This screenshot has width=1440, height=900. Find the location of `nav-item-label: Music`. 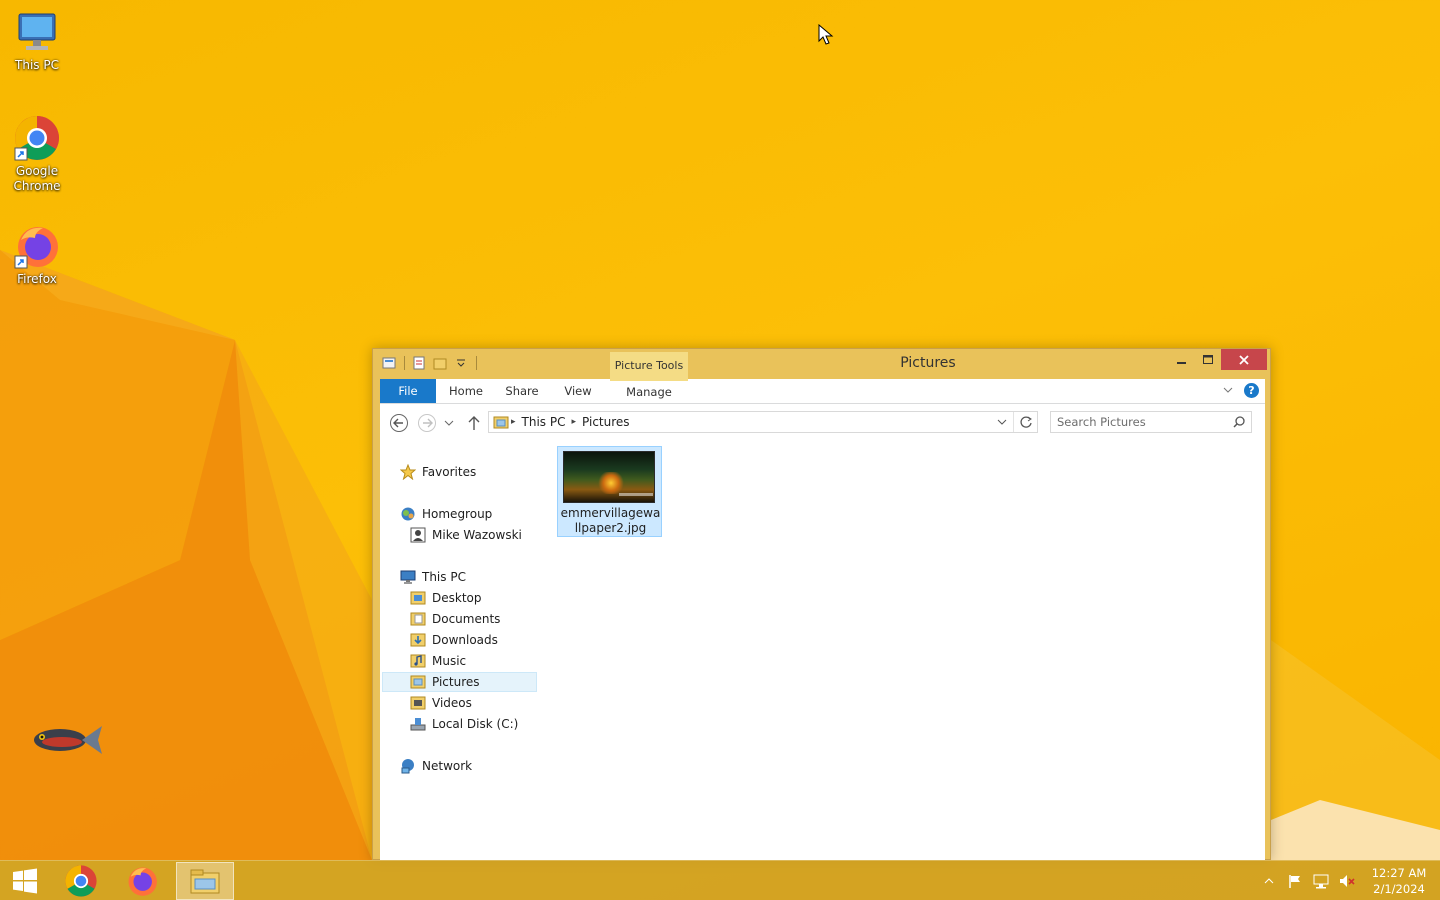

nav-item-label: Music is located at coordinates (449, 661).